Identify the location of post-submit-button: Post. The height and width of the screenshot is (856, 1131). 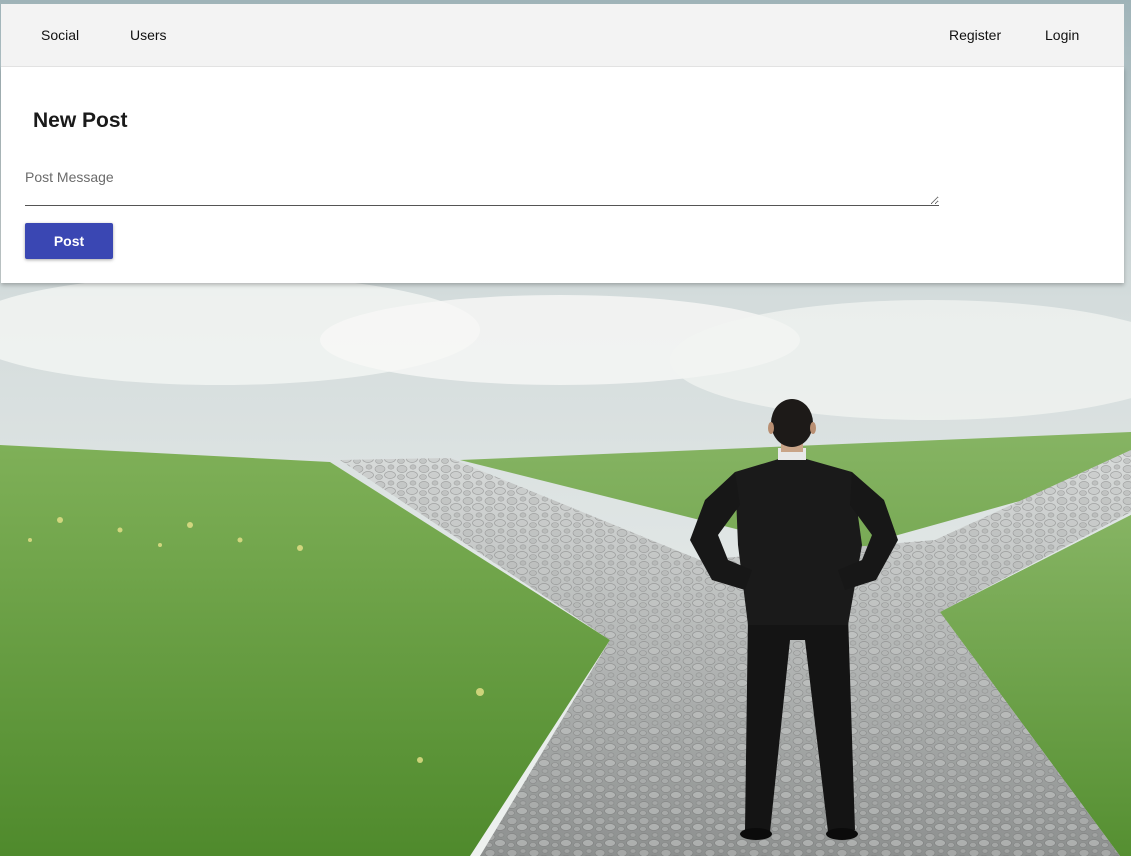
(69, 241).